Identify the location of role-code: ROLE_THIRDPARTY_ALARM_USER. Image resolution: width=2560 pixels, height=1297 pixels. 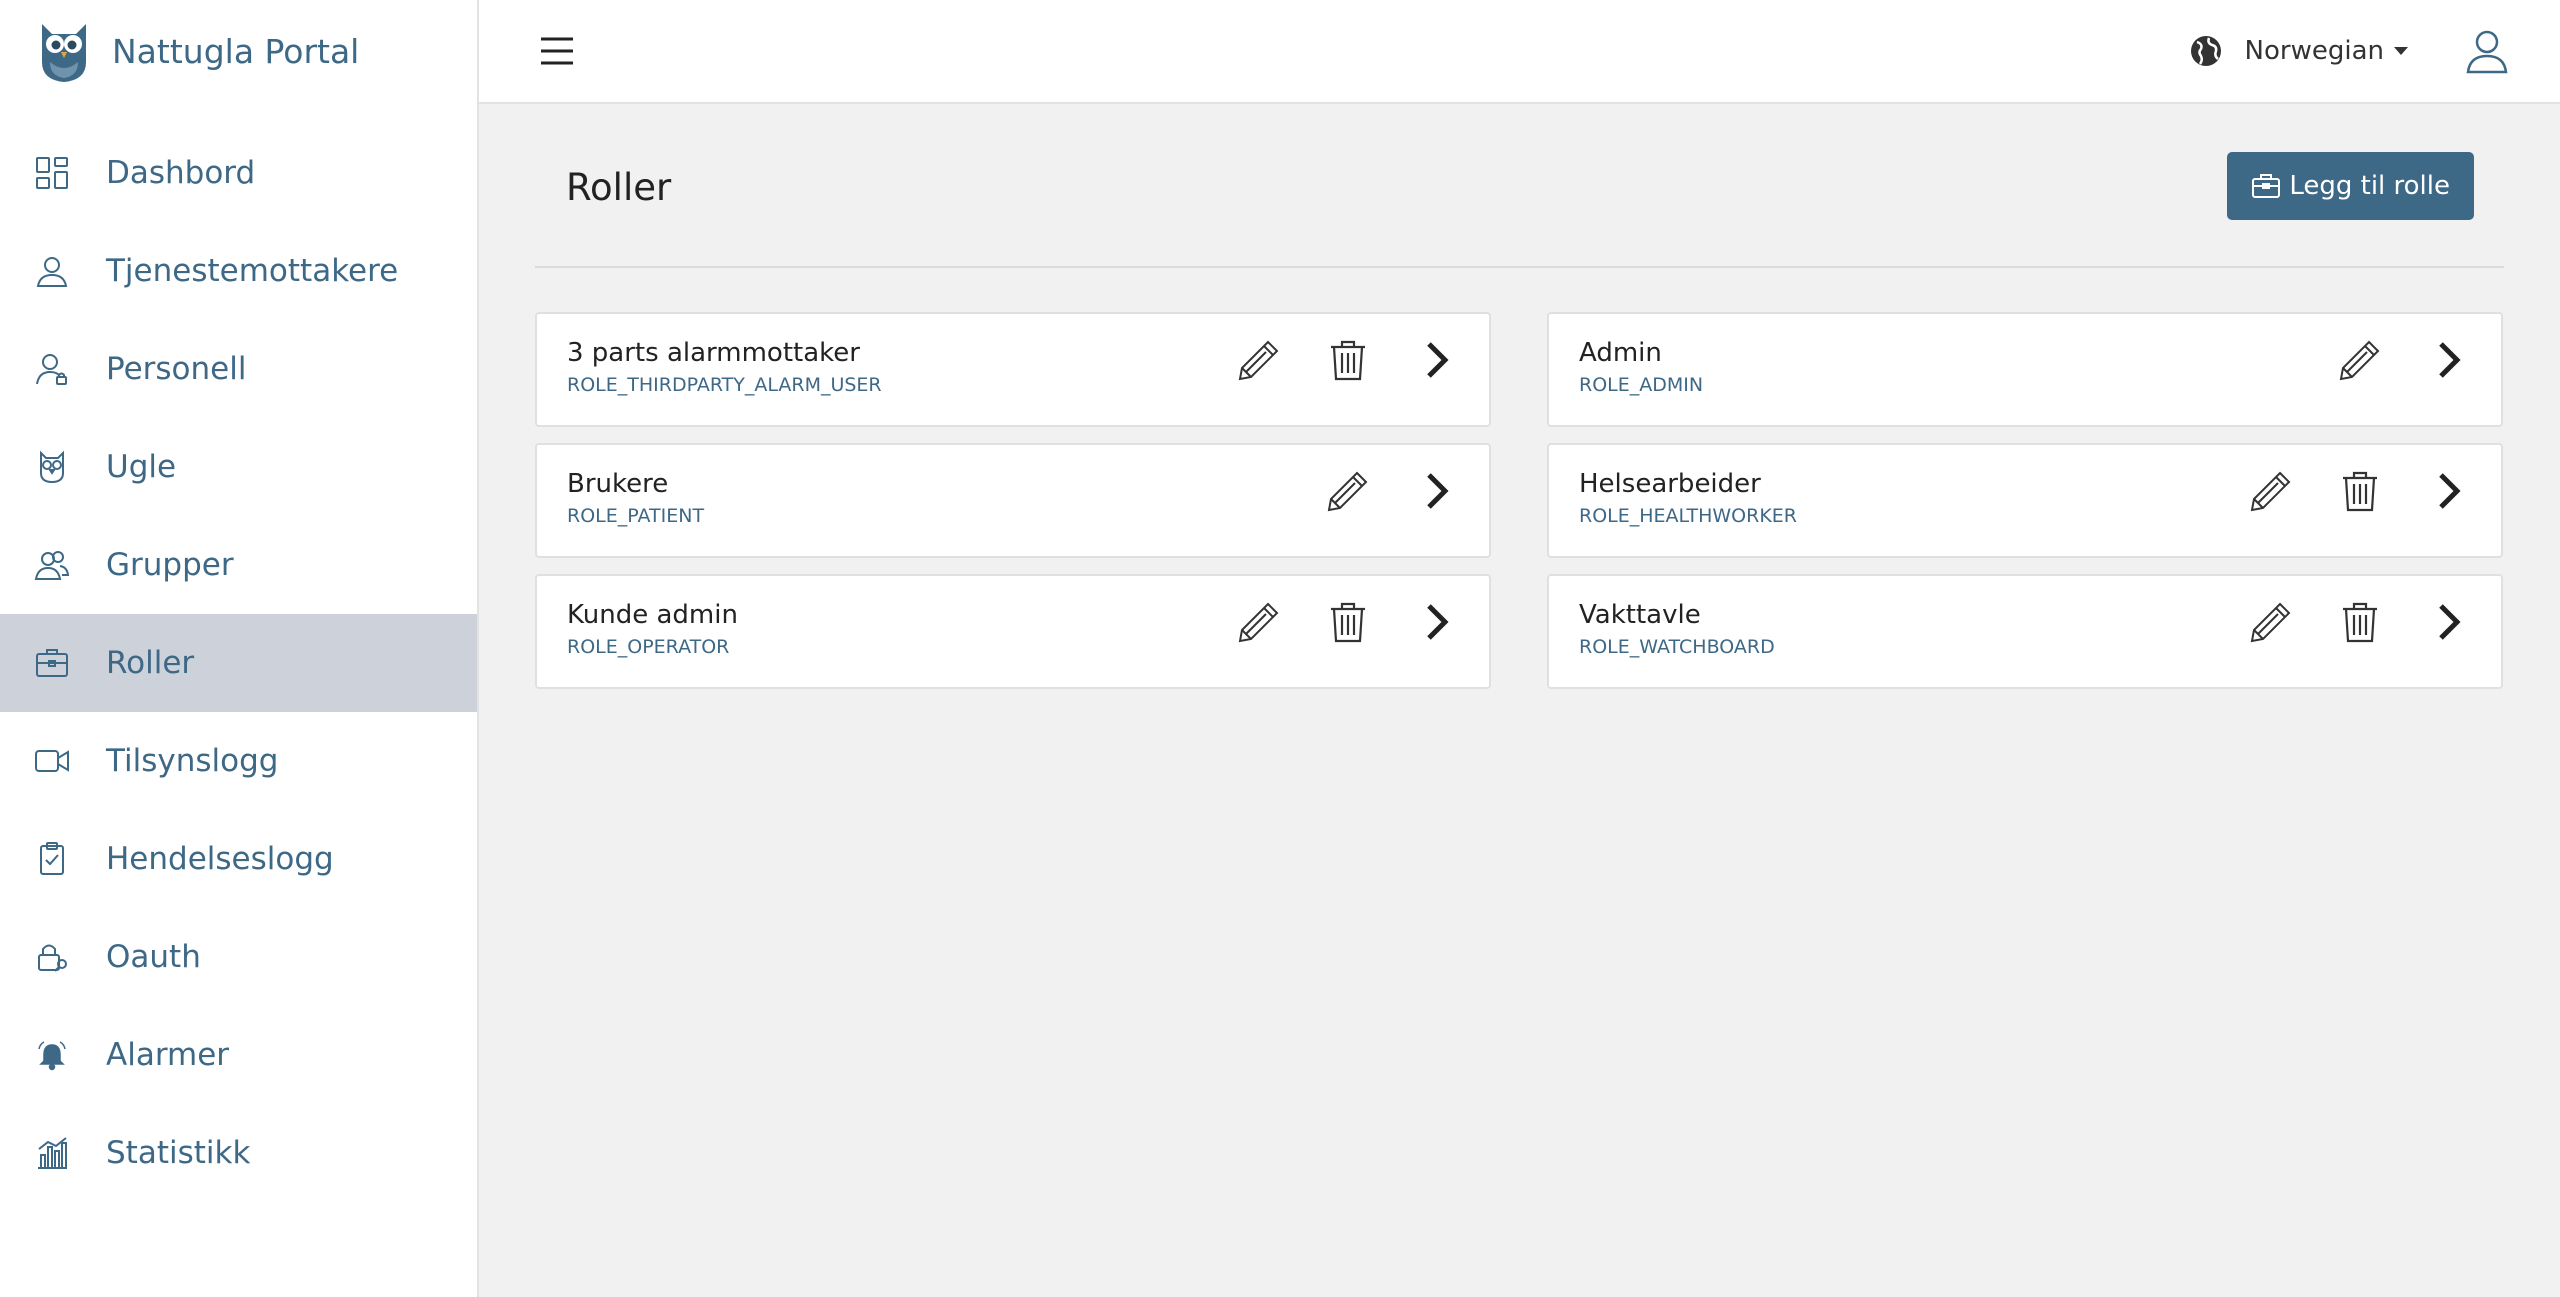
(724, 385).